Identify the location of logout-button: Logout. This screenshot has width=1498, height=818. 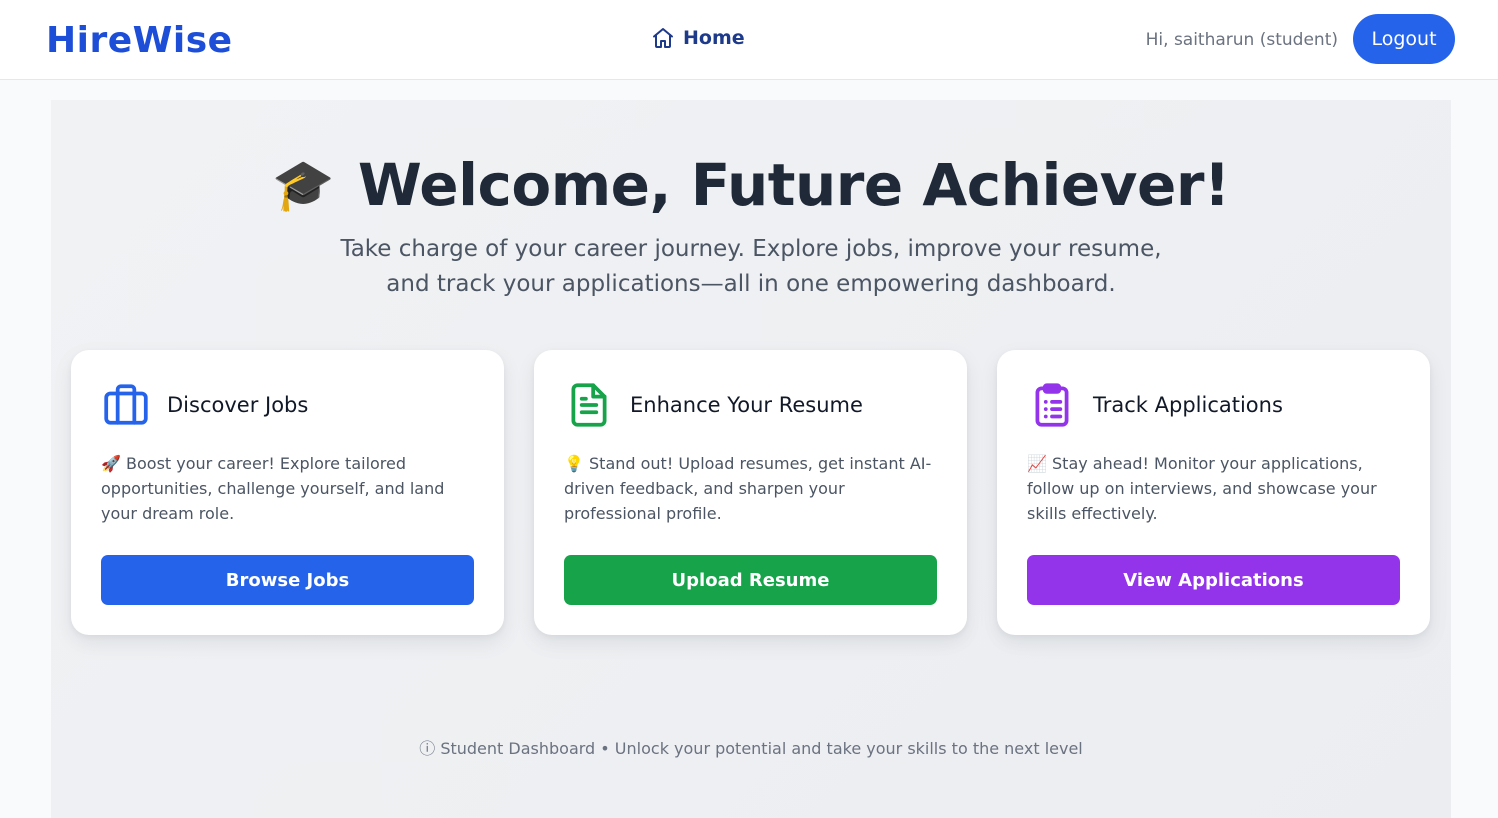
(1404, 39).